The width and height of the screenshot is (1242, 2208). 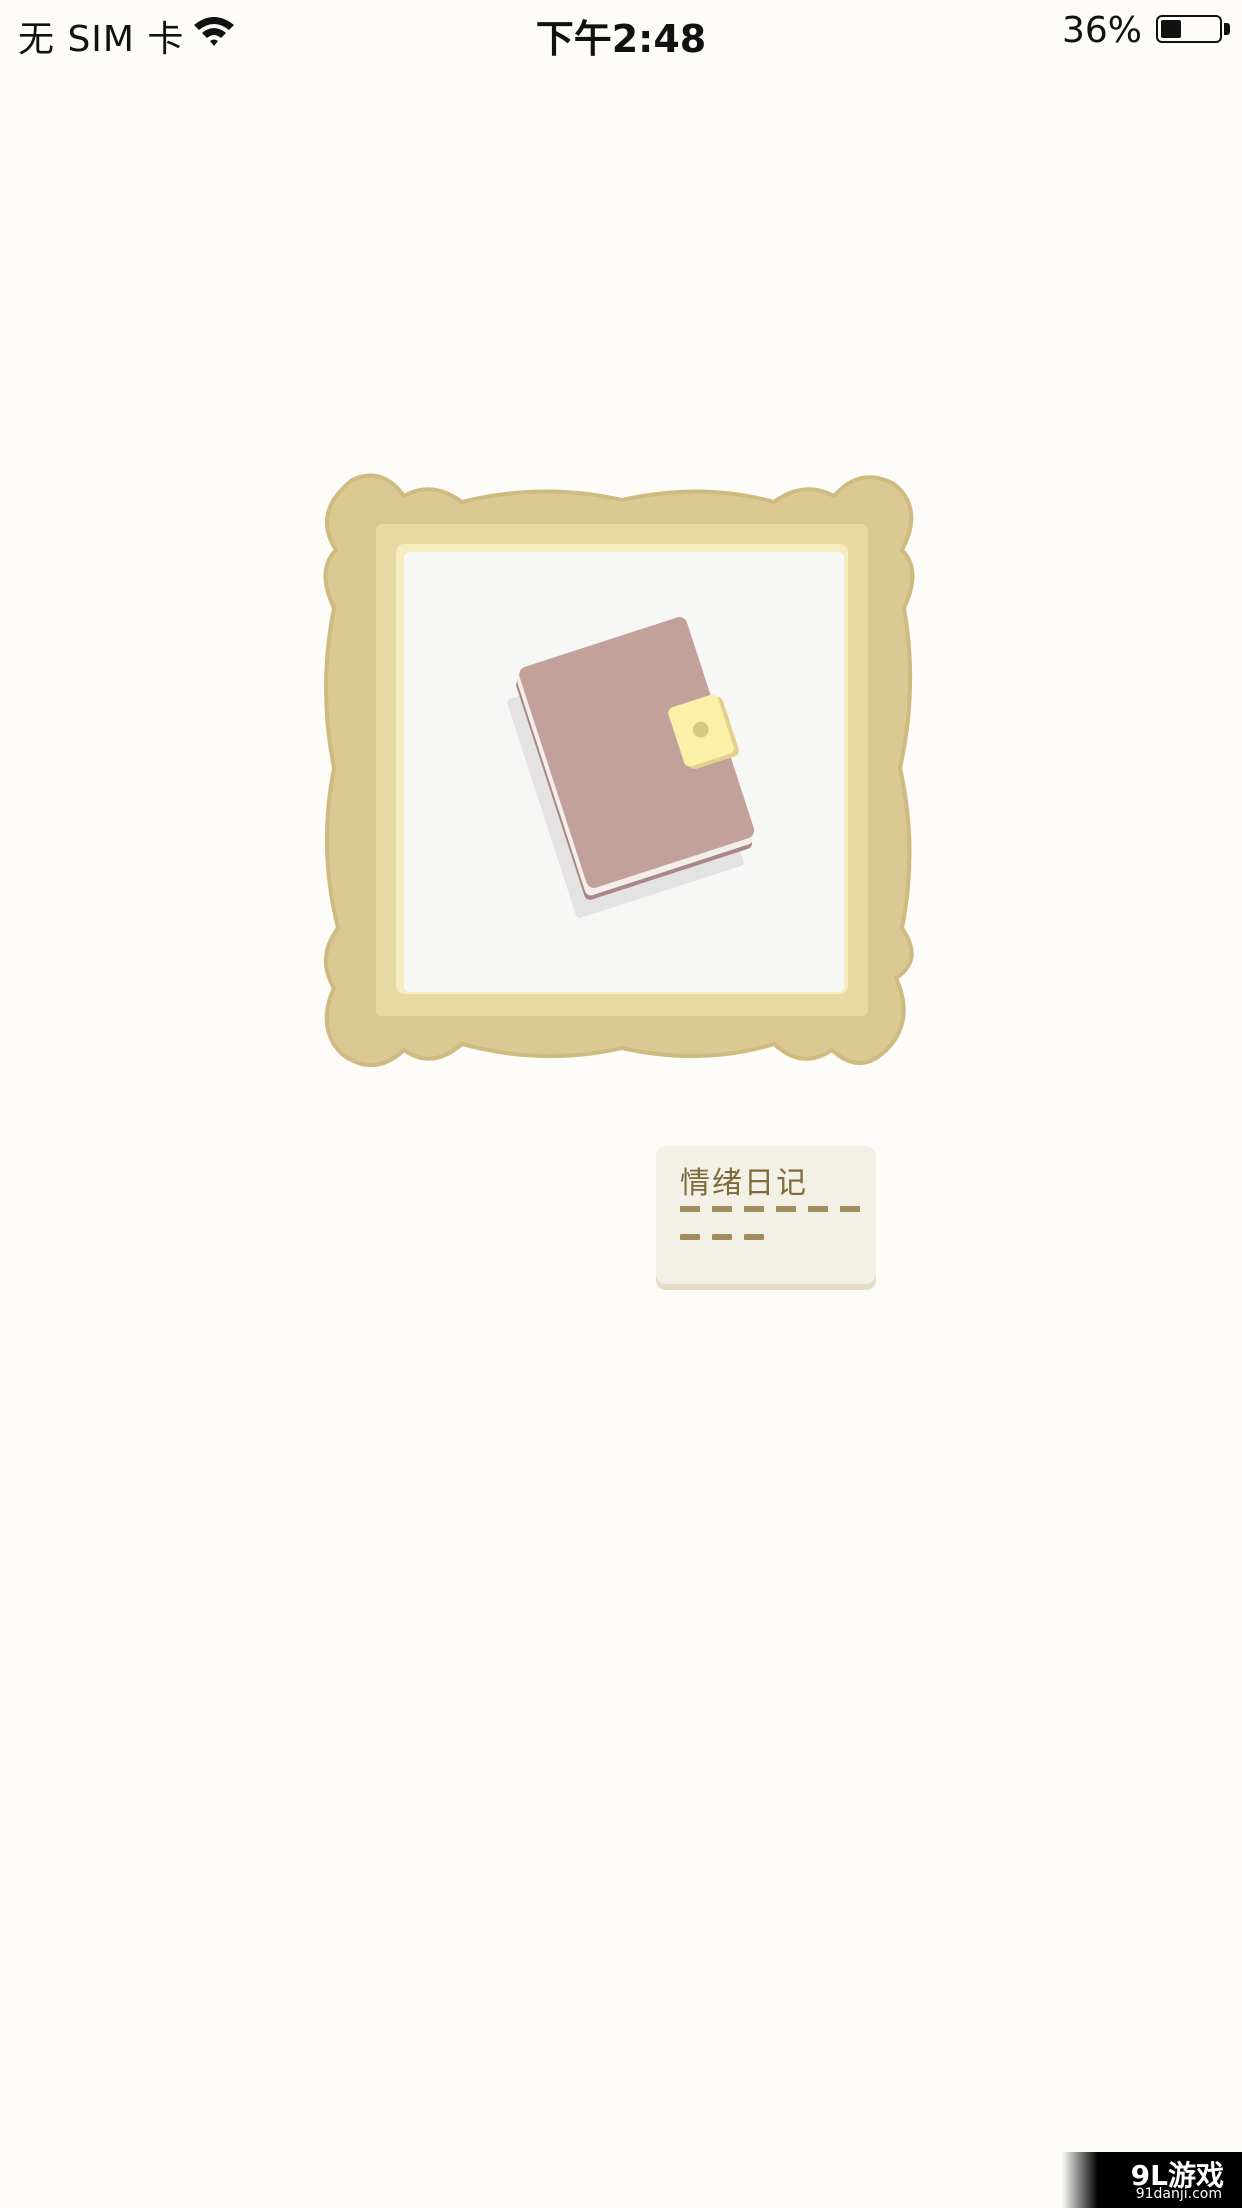 What do you see at coordinates (766, 1215) in the screenshot?
I see `emotion-diary-card: 情绪日记` at bounding box center [766, 1215].